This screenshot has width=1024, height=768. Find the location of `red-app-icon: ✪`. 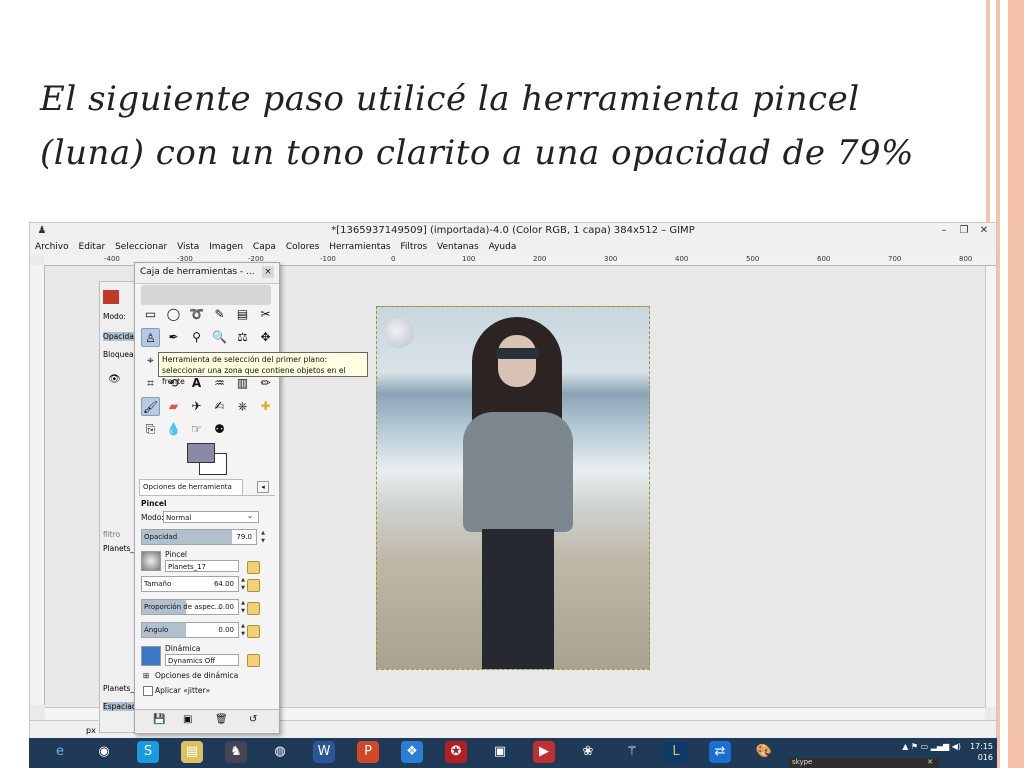

red-app-icon: ✪ is located at coordinates (456, 752).